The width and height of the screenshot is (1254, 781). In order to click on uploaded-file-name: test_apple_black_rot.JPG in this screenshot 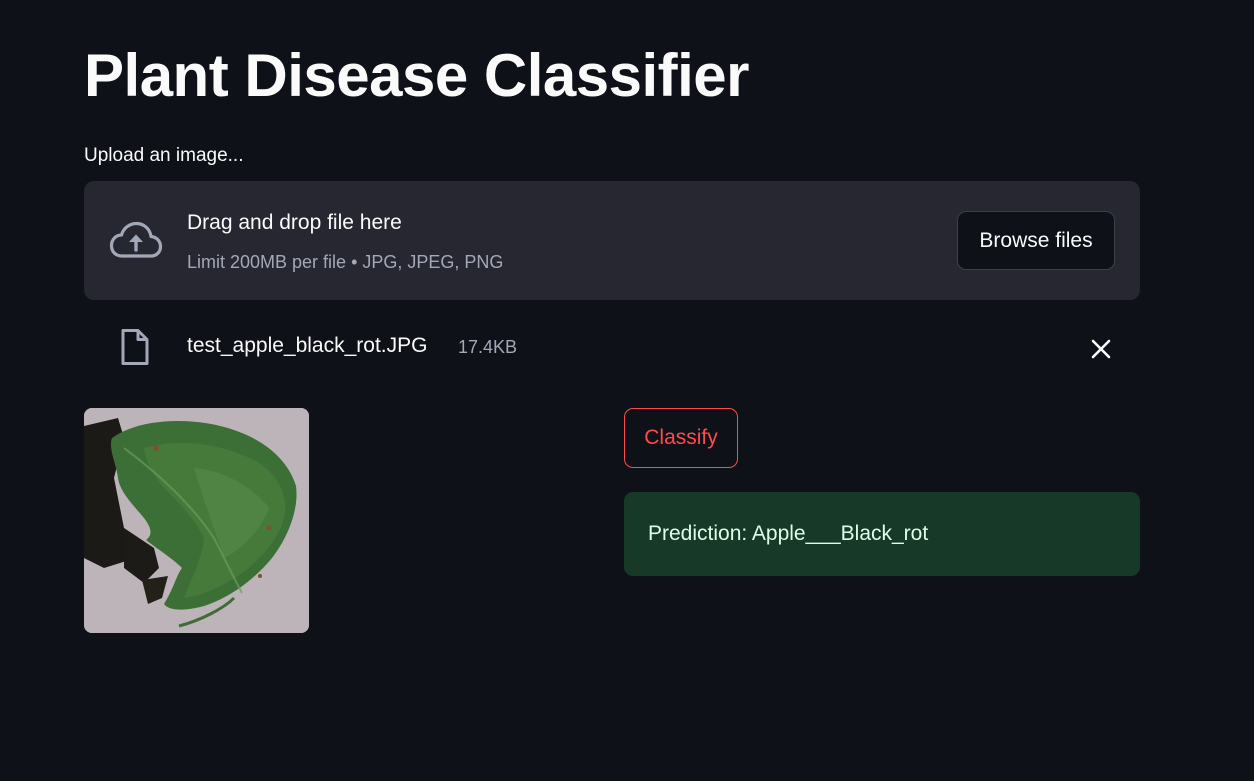, I will do `click(307, 345)`.